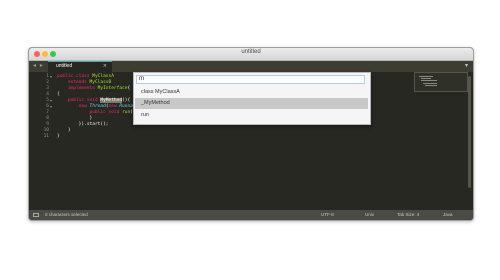 The image size is (500, 280). I want to click on code-line: }, so click(103, 137).